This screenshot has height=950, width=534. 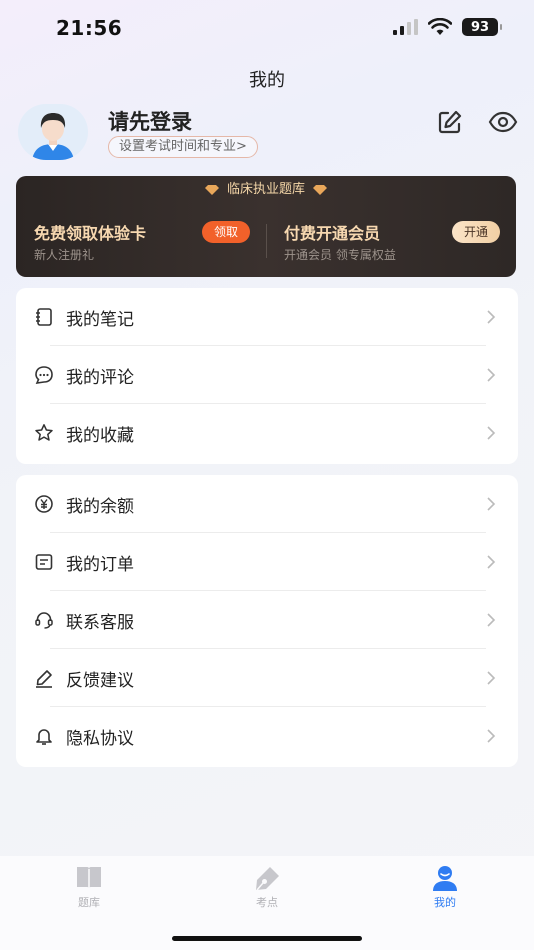 I want to click on page-title: 我的, so click(x=267, y=80).